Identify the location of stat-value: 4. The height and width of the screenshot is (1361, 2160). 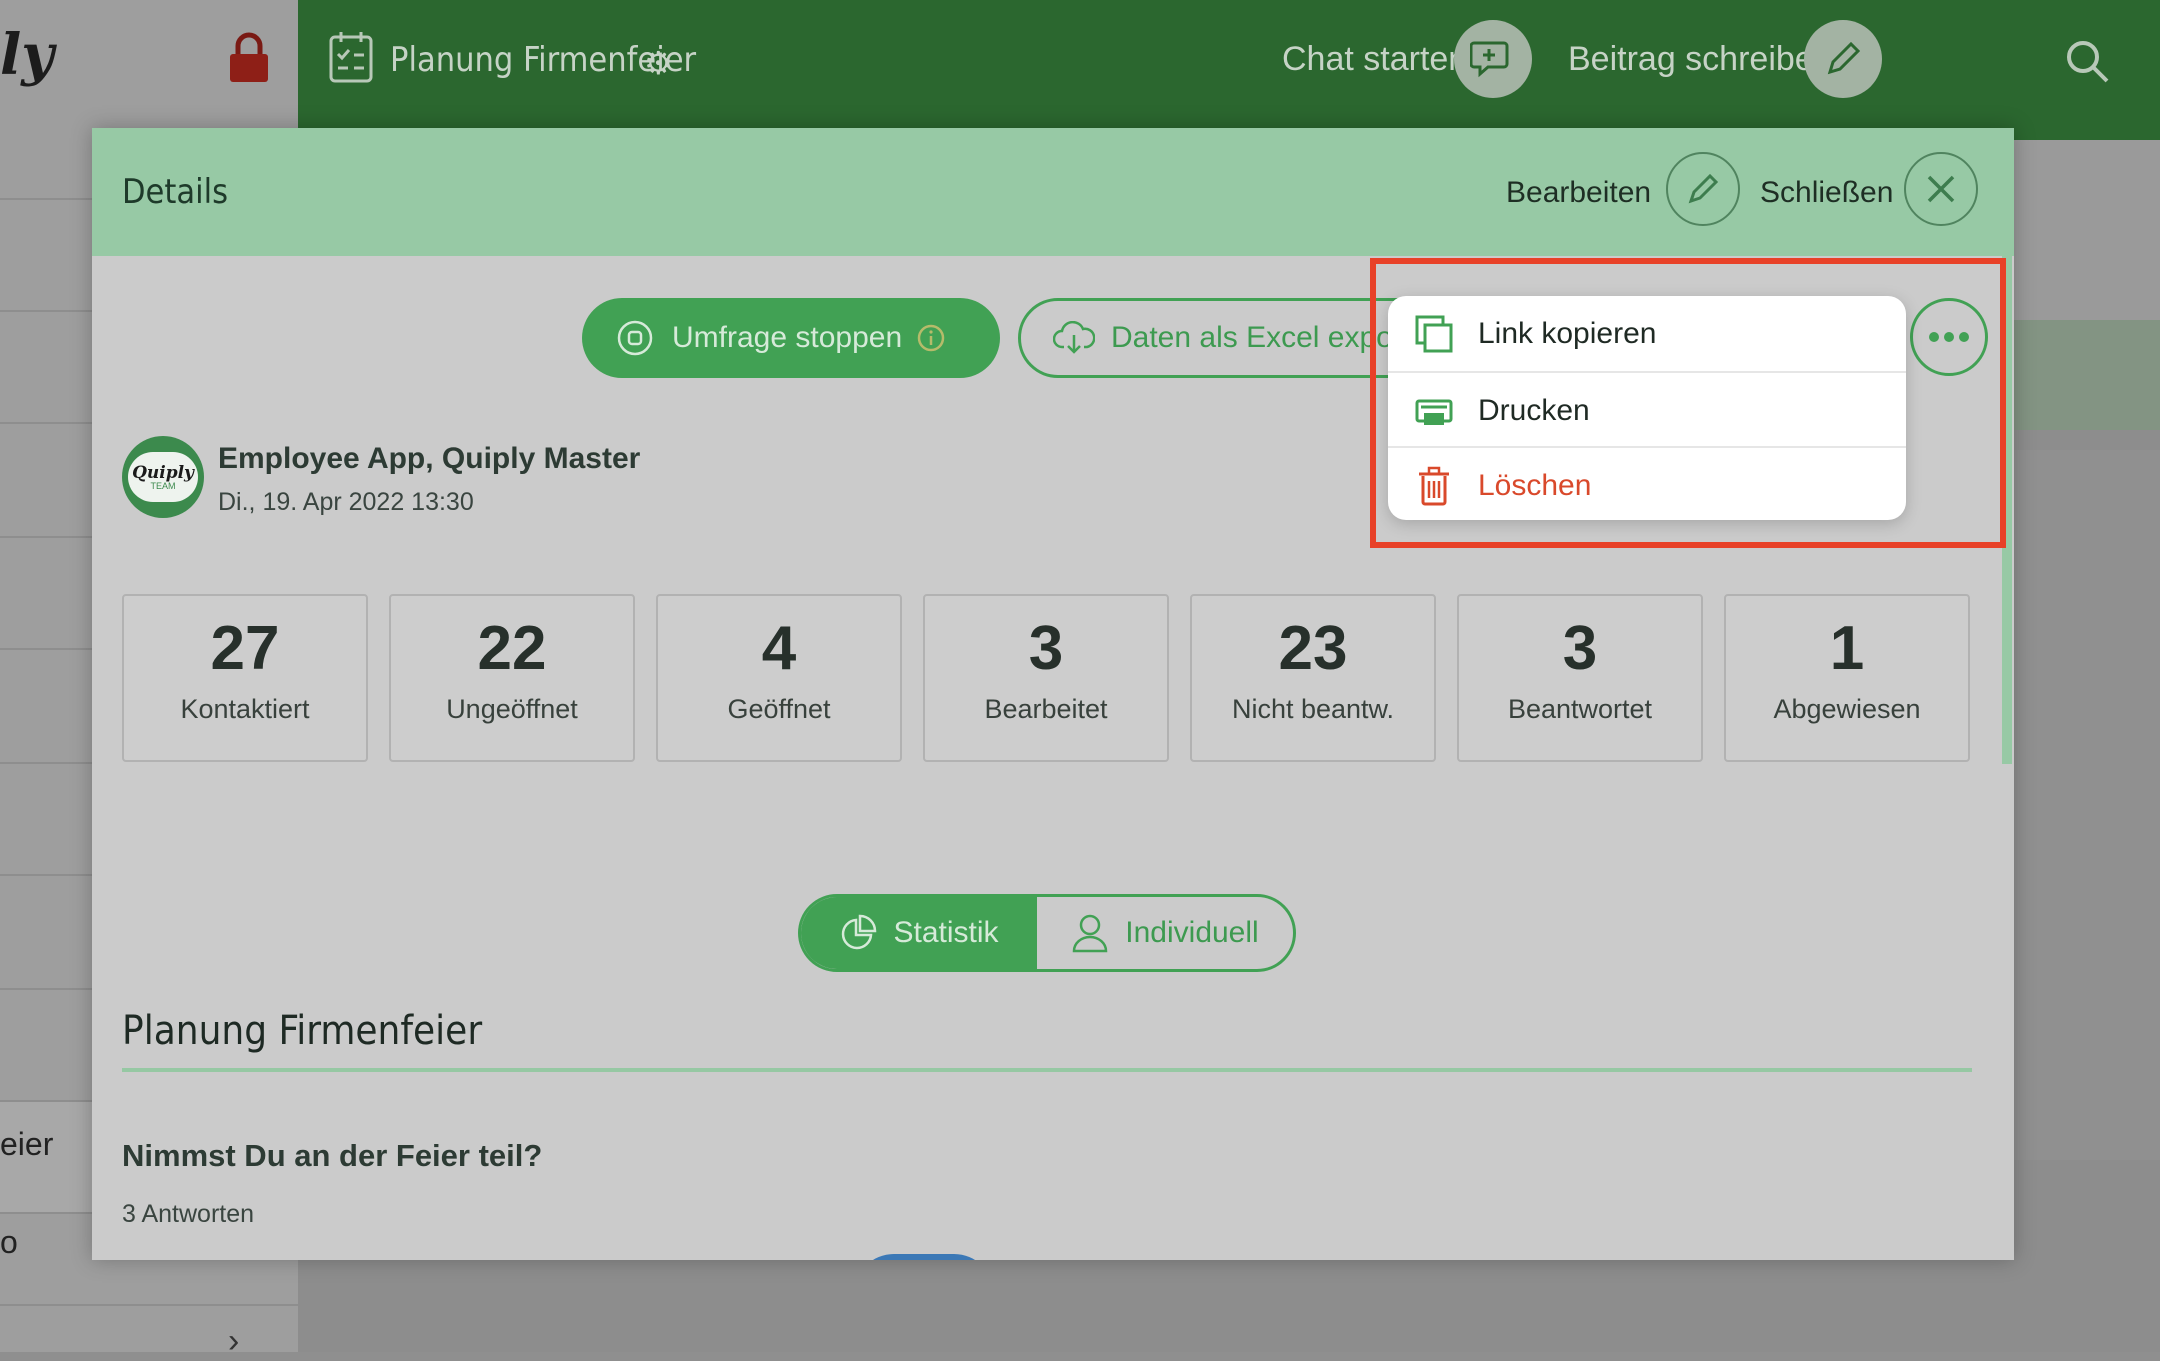
(779, 648).